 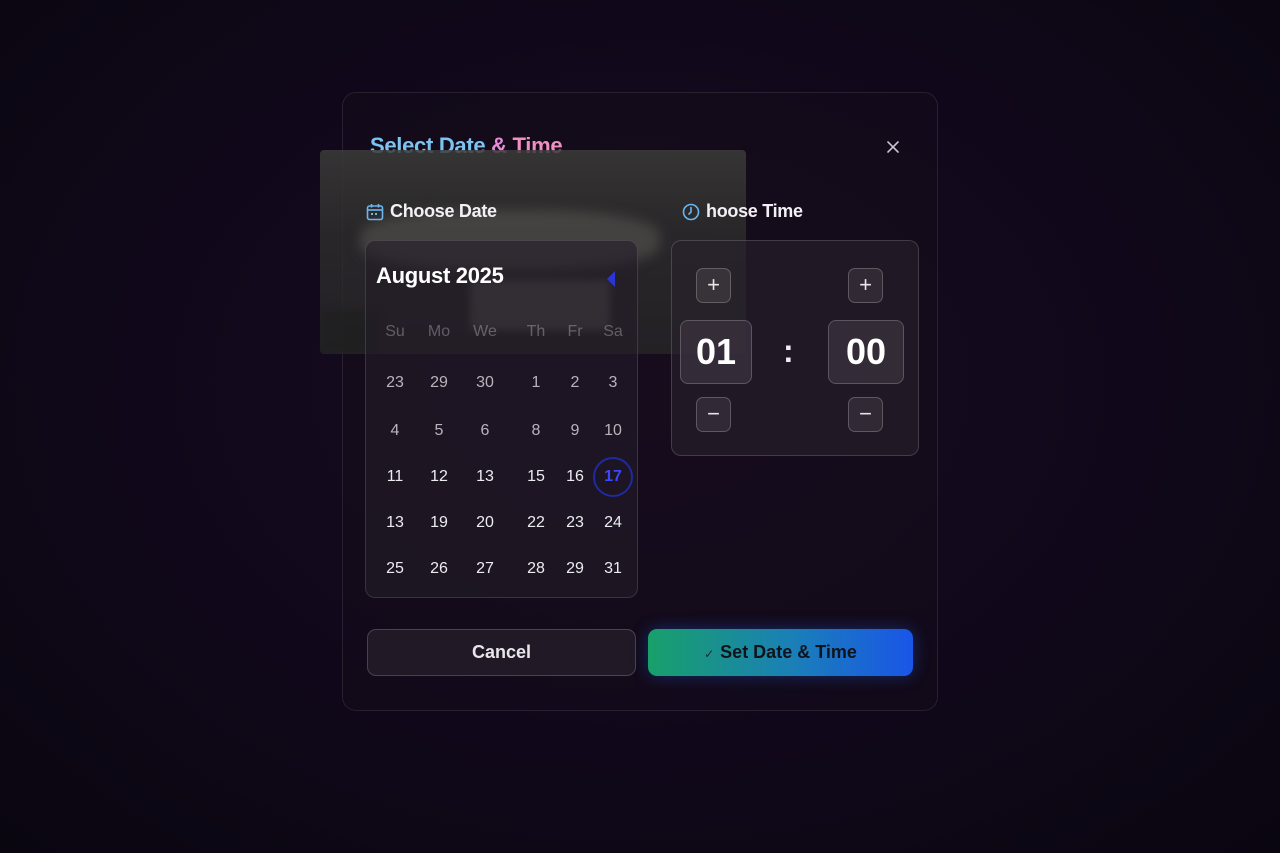 I want to click on minute-decrement-button: −, so click(x=865, y=414).